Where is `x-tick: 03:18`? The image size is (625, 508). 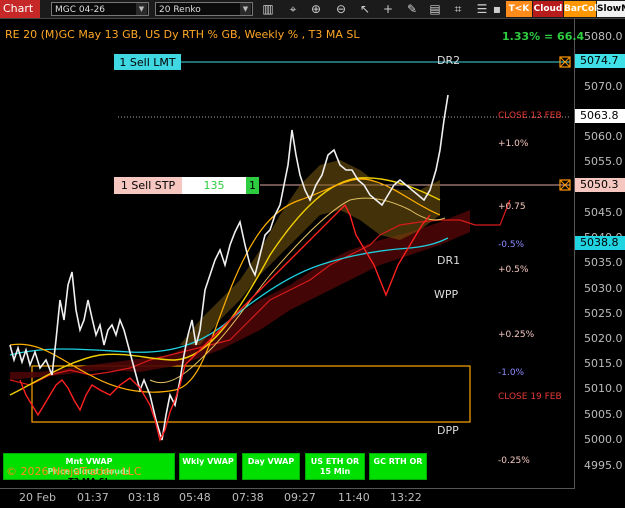 x-tick: 03:18 is located at coordinates (144, 497).